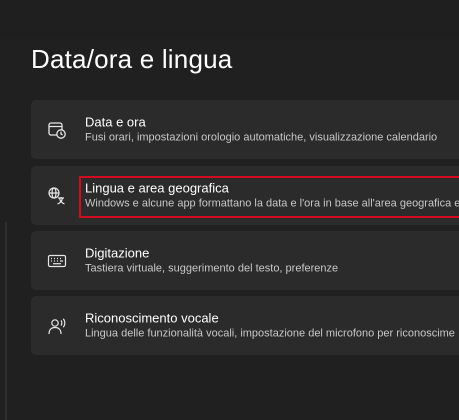  I want to click on settings-card-title: Data e ora, so click(115, 121).